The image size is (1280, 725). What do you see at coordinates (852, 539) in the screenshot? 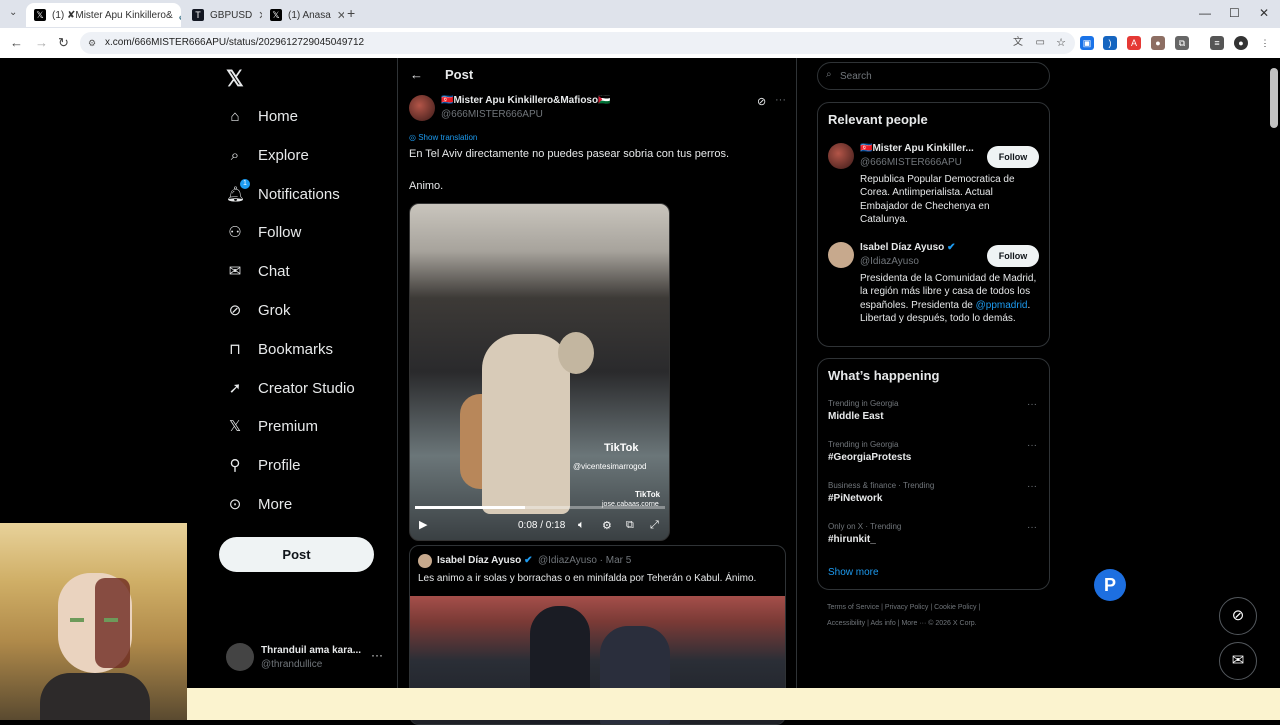
I see `trend-name: #hirunkit_` at bounding box center [852, 539].